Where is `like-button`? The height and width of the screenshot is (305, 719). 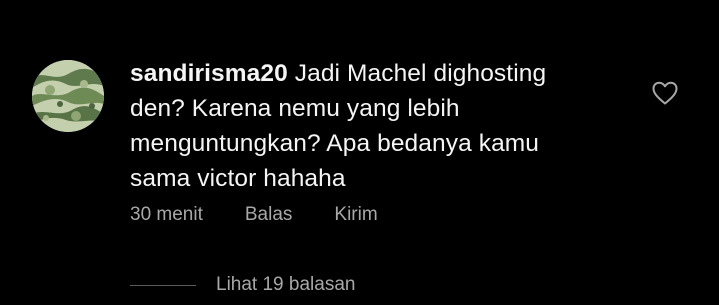 like-button is located at coordinates (665, 93).